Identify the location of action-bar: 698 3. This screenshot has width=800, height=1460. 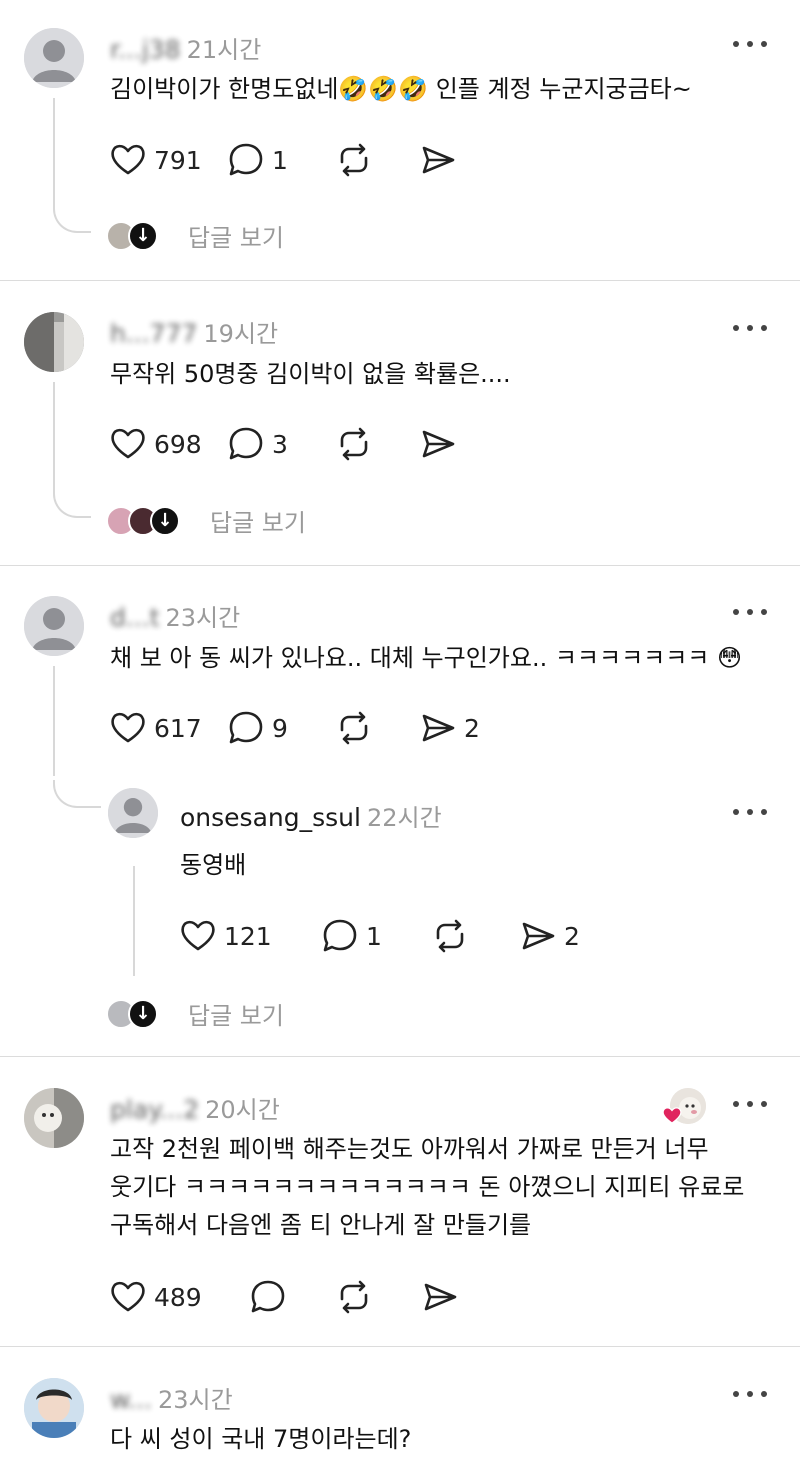
(286, 444).